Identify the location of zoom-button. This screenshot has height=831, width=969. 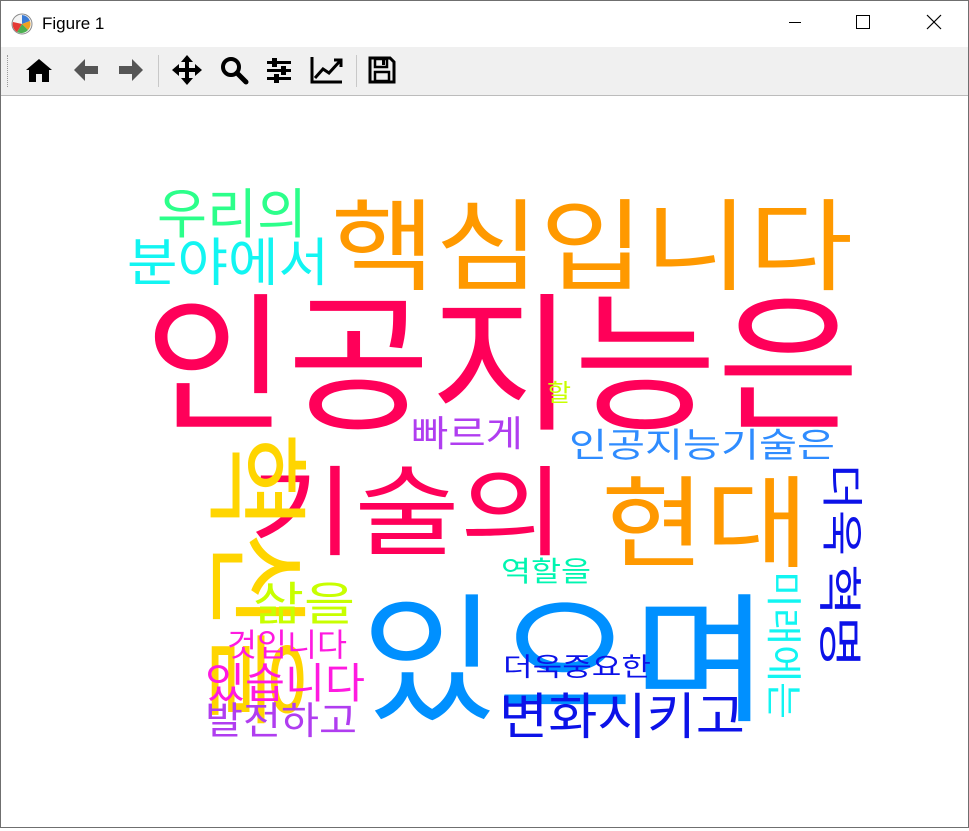
(234, 72).